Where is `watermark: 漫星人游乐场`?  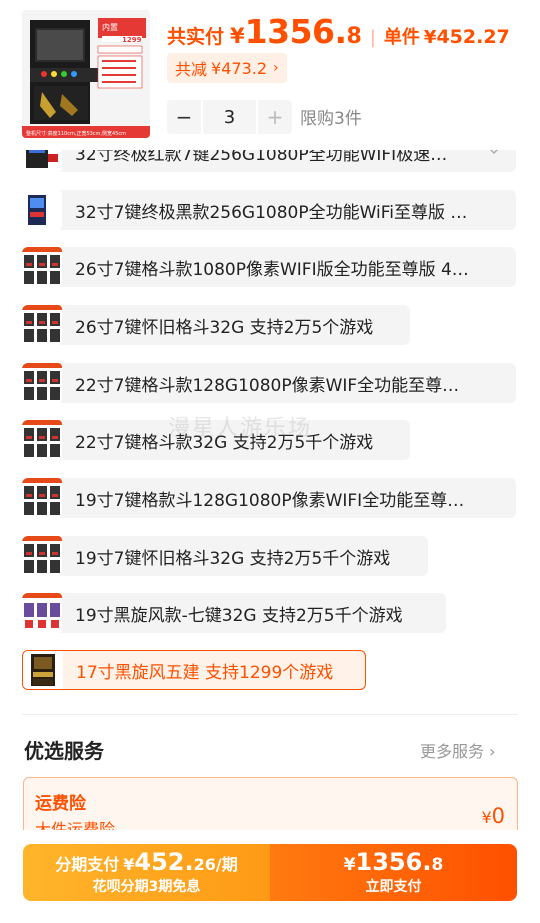 watermark: 漫星人游乐场 is located at coordinates (240, 428).